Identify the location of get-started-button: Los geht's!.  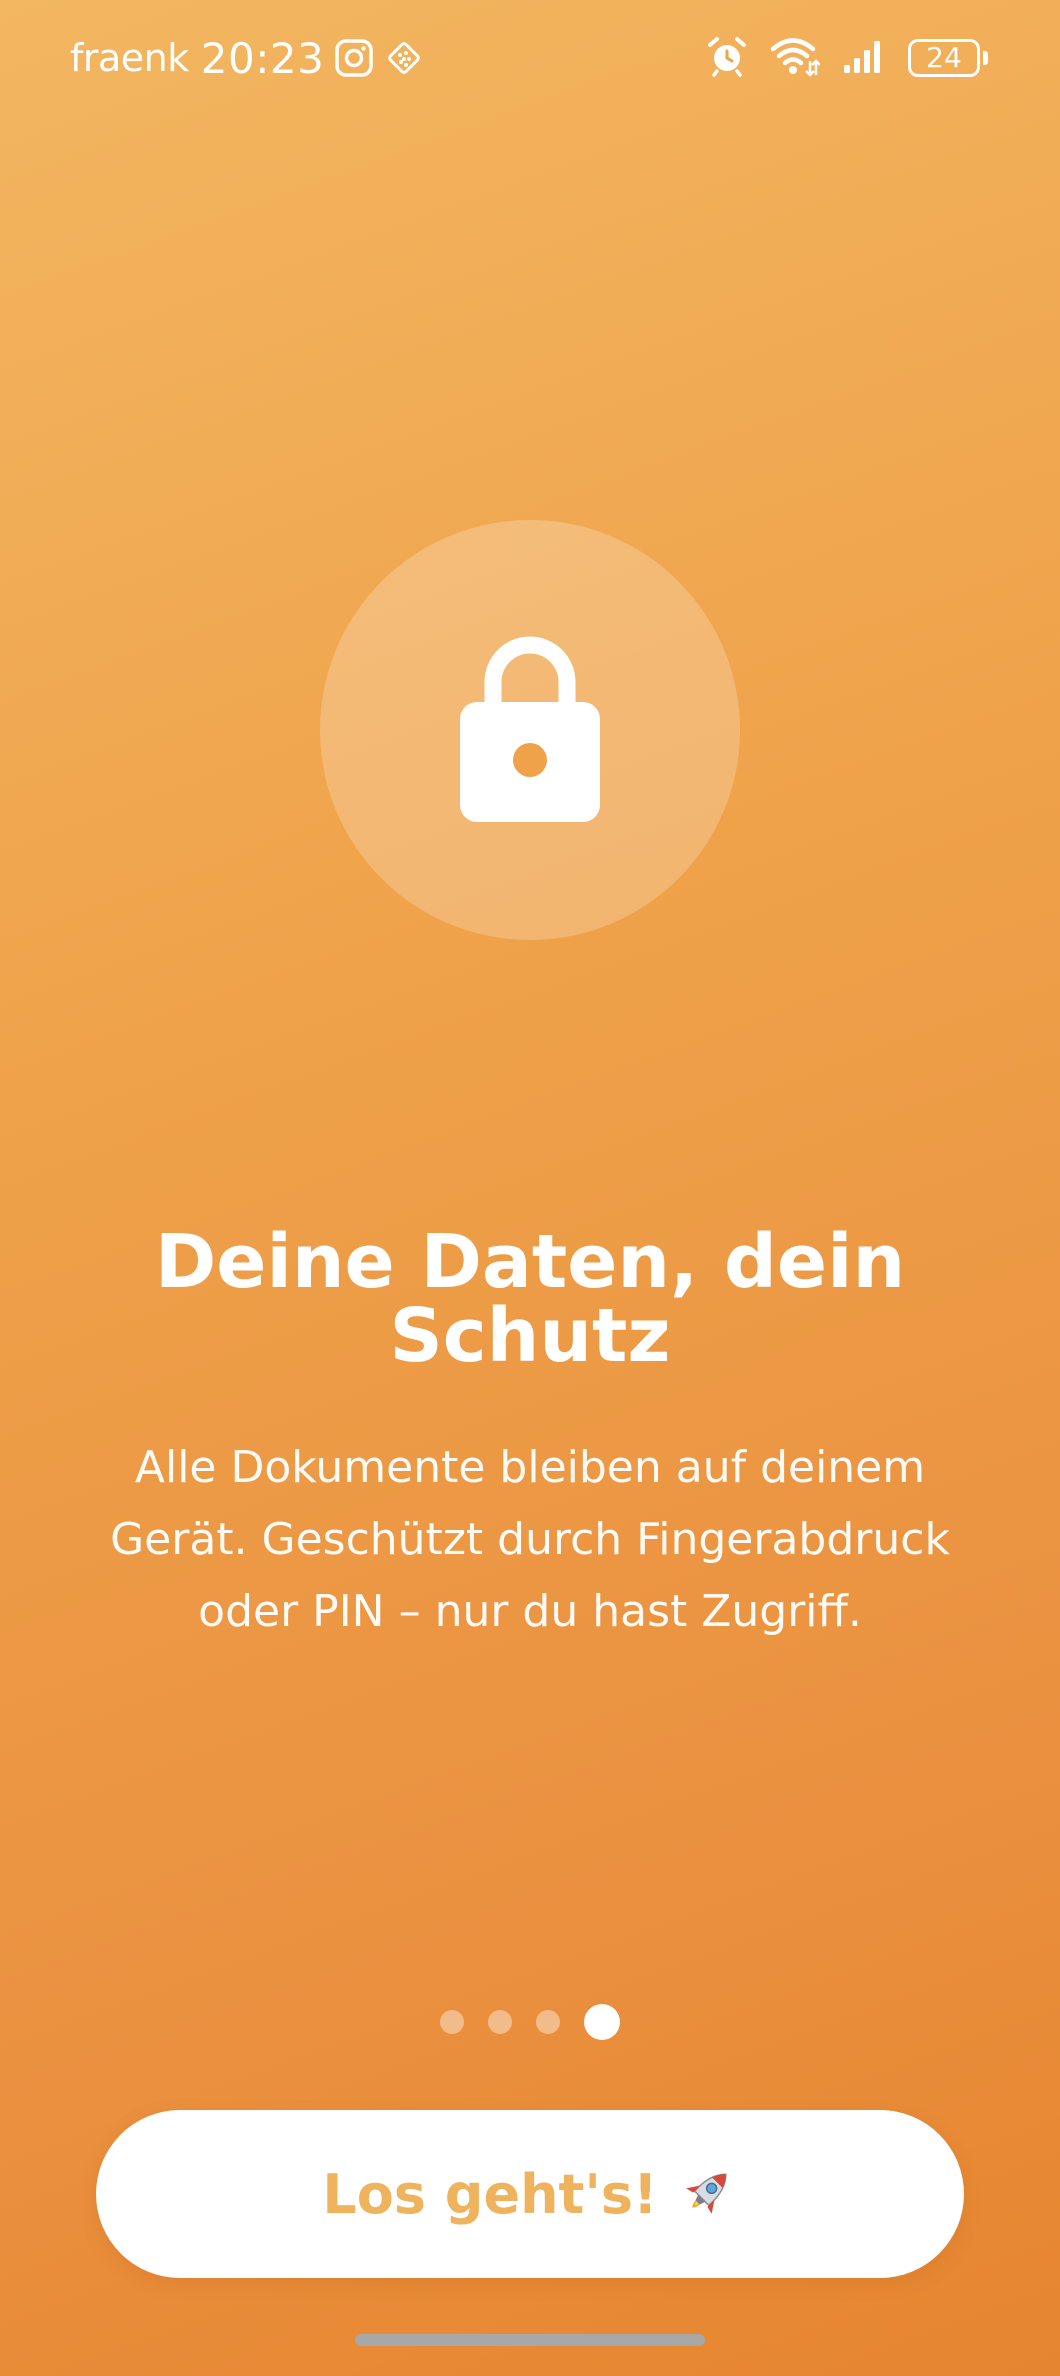
(530, 2194).